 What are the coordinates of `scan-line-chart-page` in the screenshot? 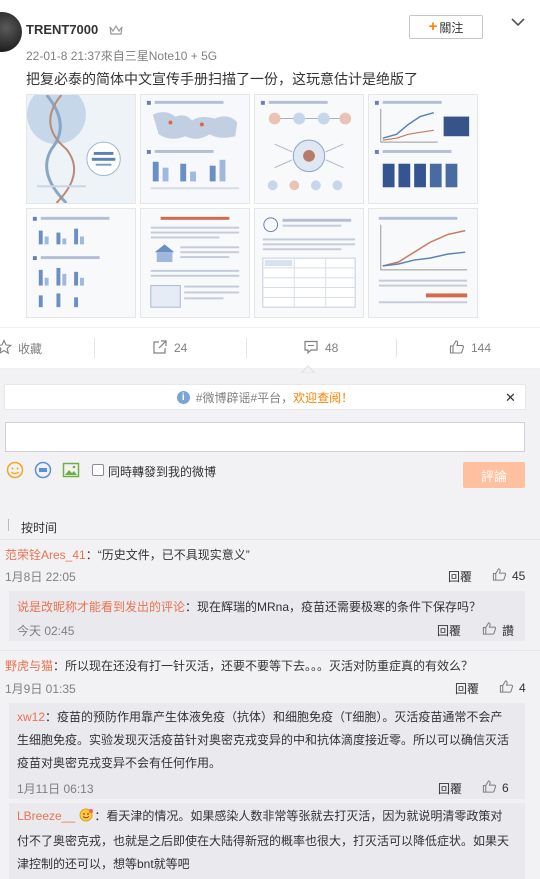 It's located at (423, 149).